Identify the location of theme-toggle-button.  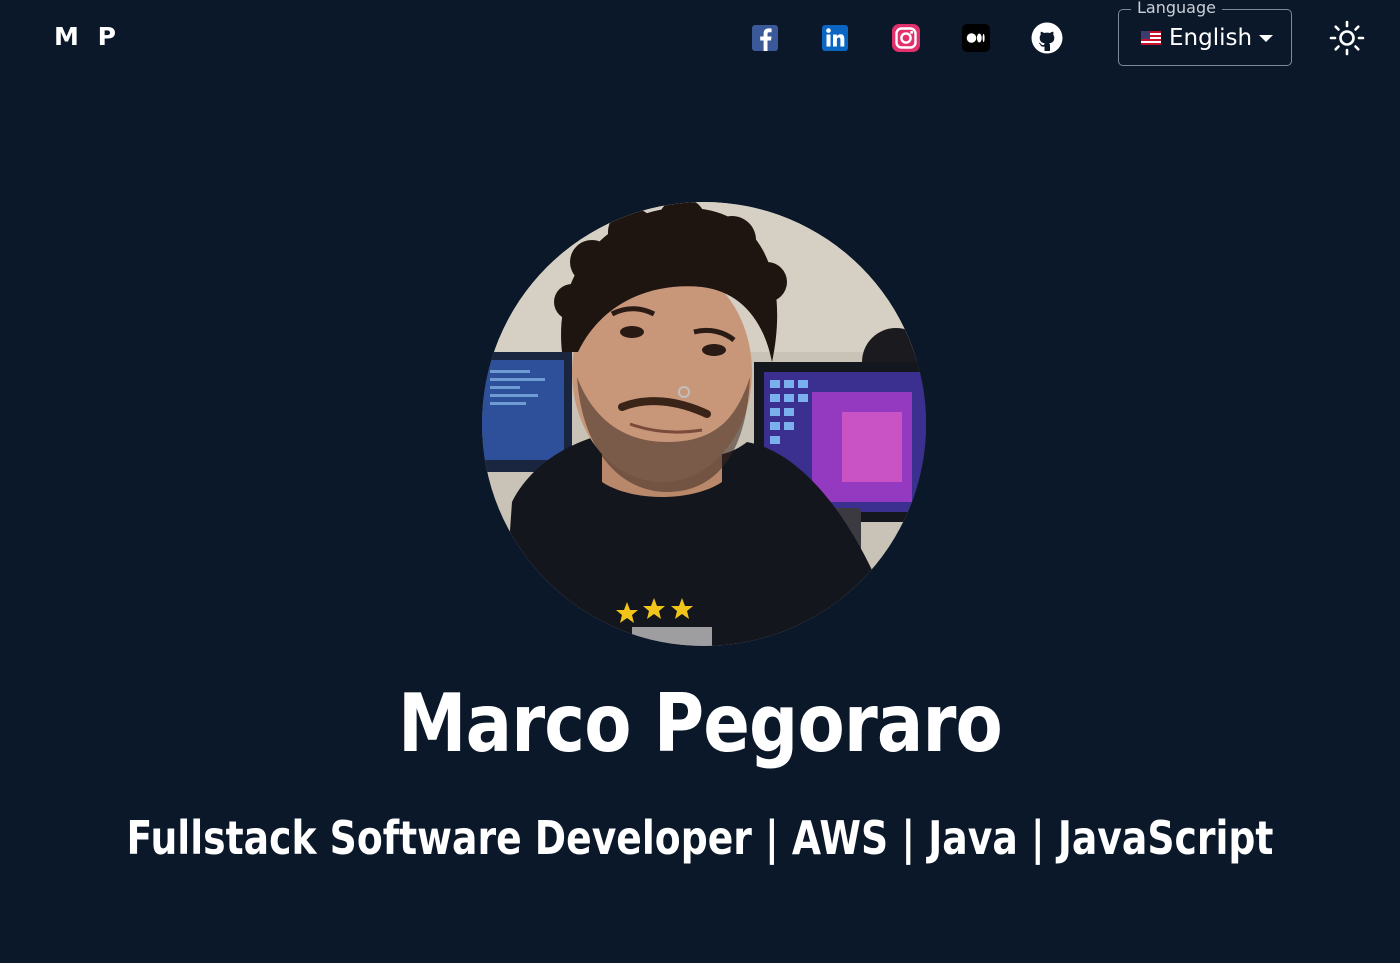
(1347, 38).